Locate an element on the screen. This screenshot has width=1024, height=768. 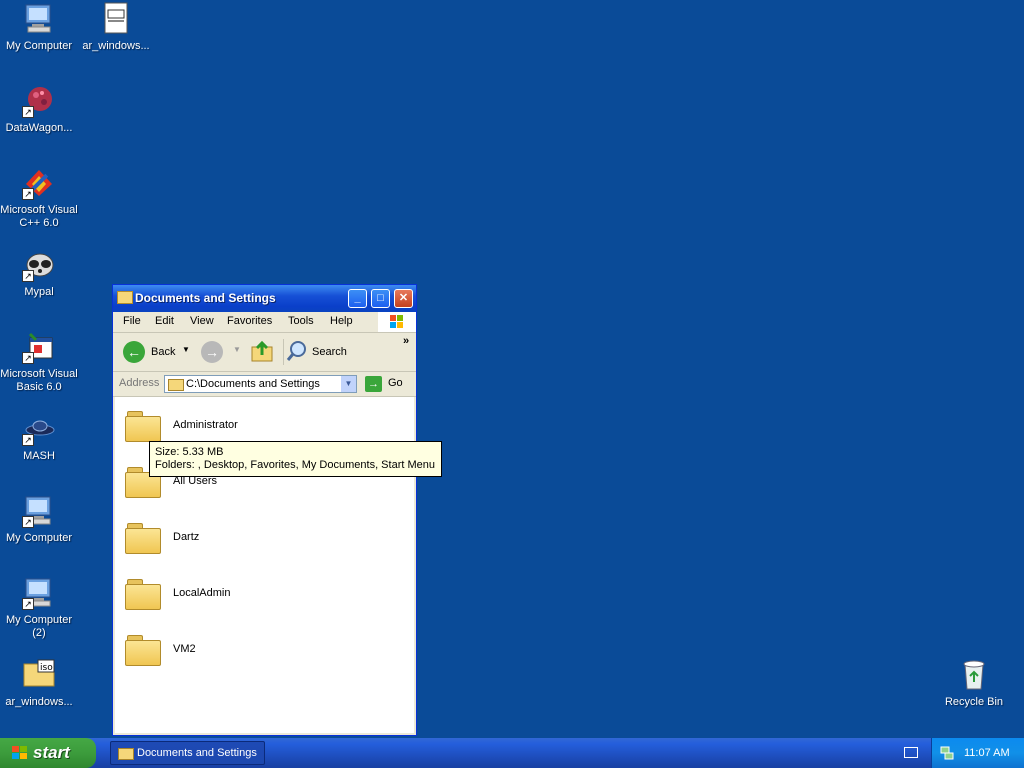
toolbar-separator is located at coordinates (283, 352).